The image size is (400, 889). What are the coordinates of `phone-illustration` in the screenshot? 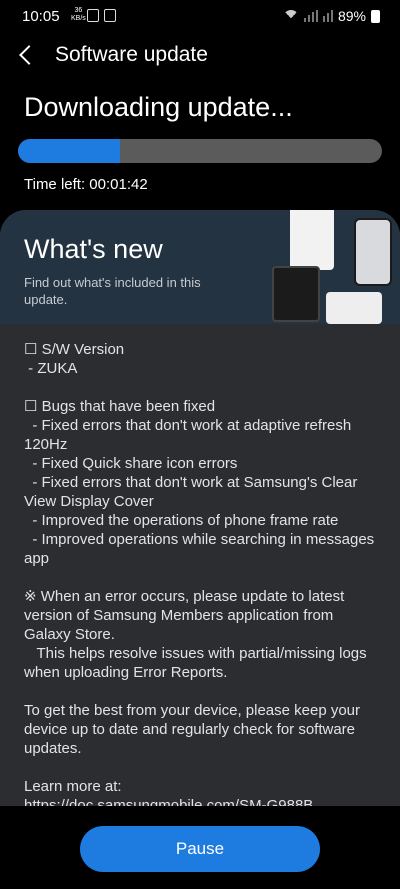 It's located at (373, 252).